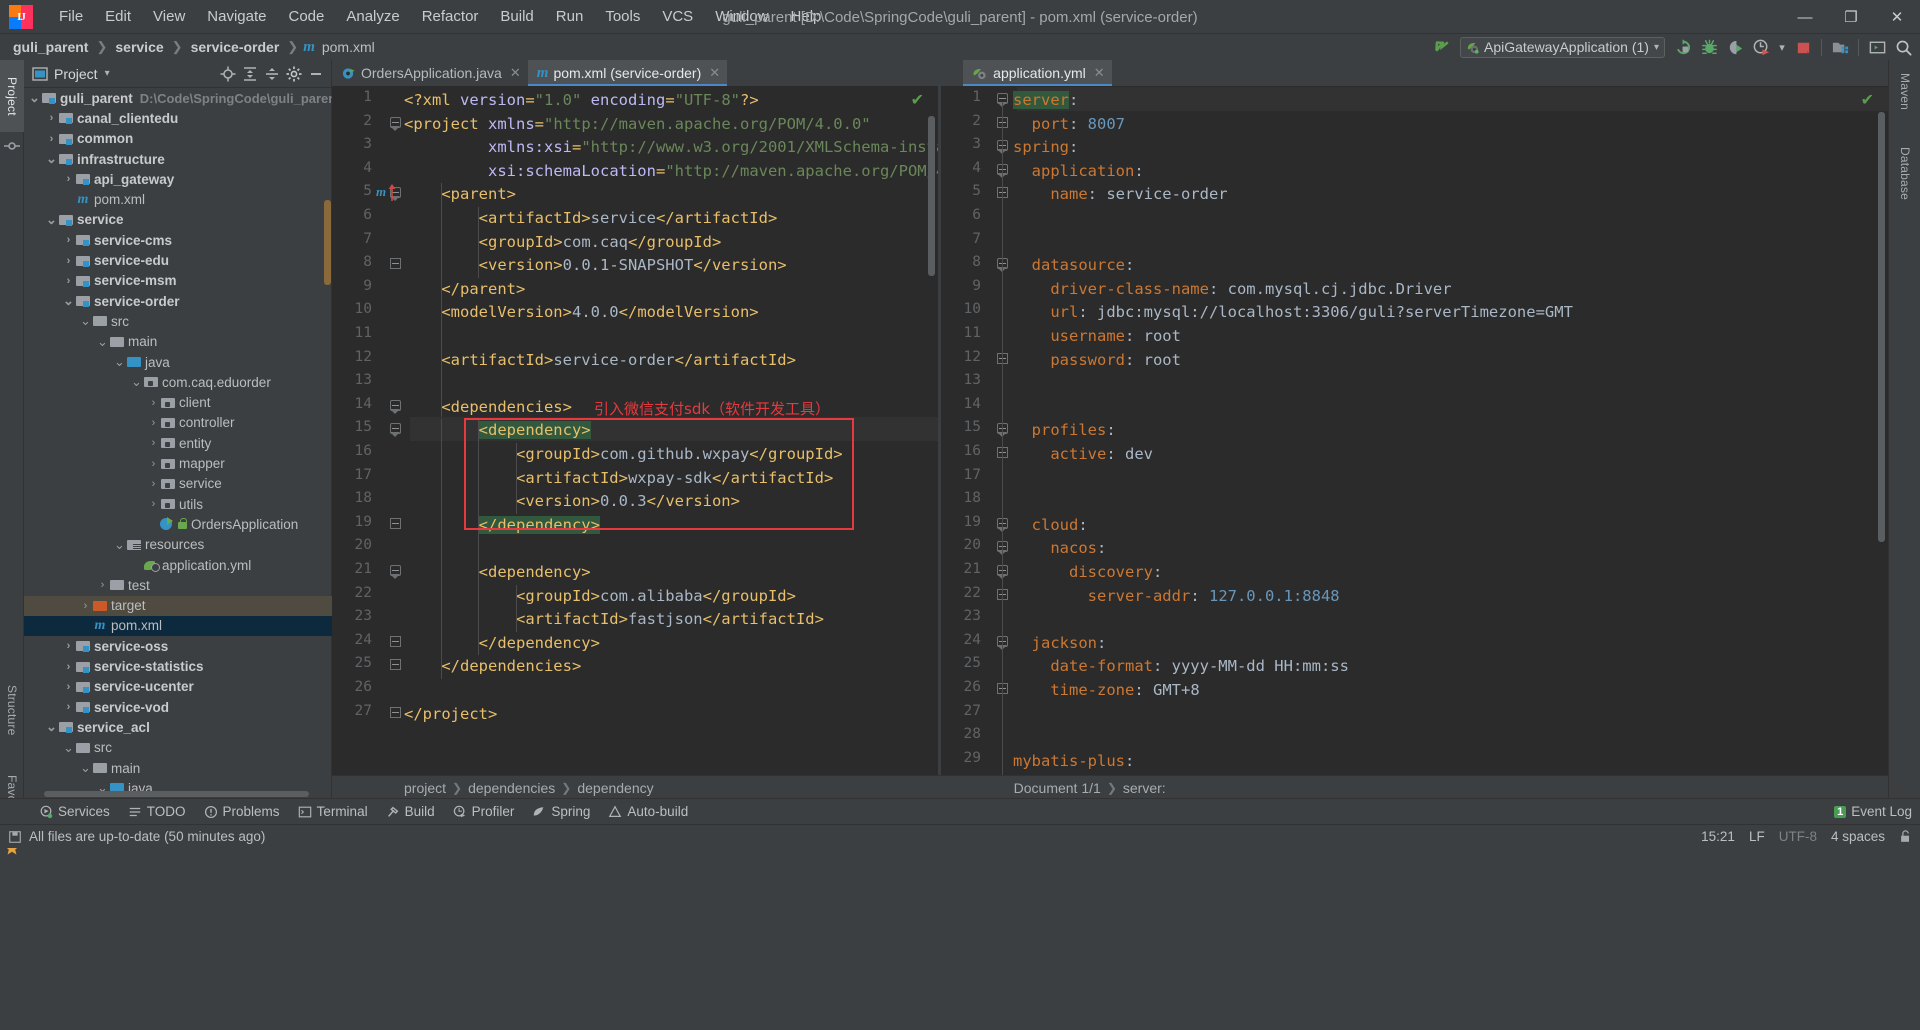  What do you see at coordinates (327, 242) in the screenshot?
I see `tree-vertical-scrollbar` at bounding box center [327, 242].